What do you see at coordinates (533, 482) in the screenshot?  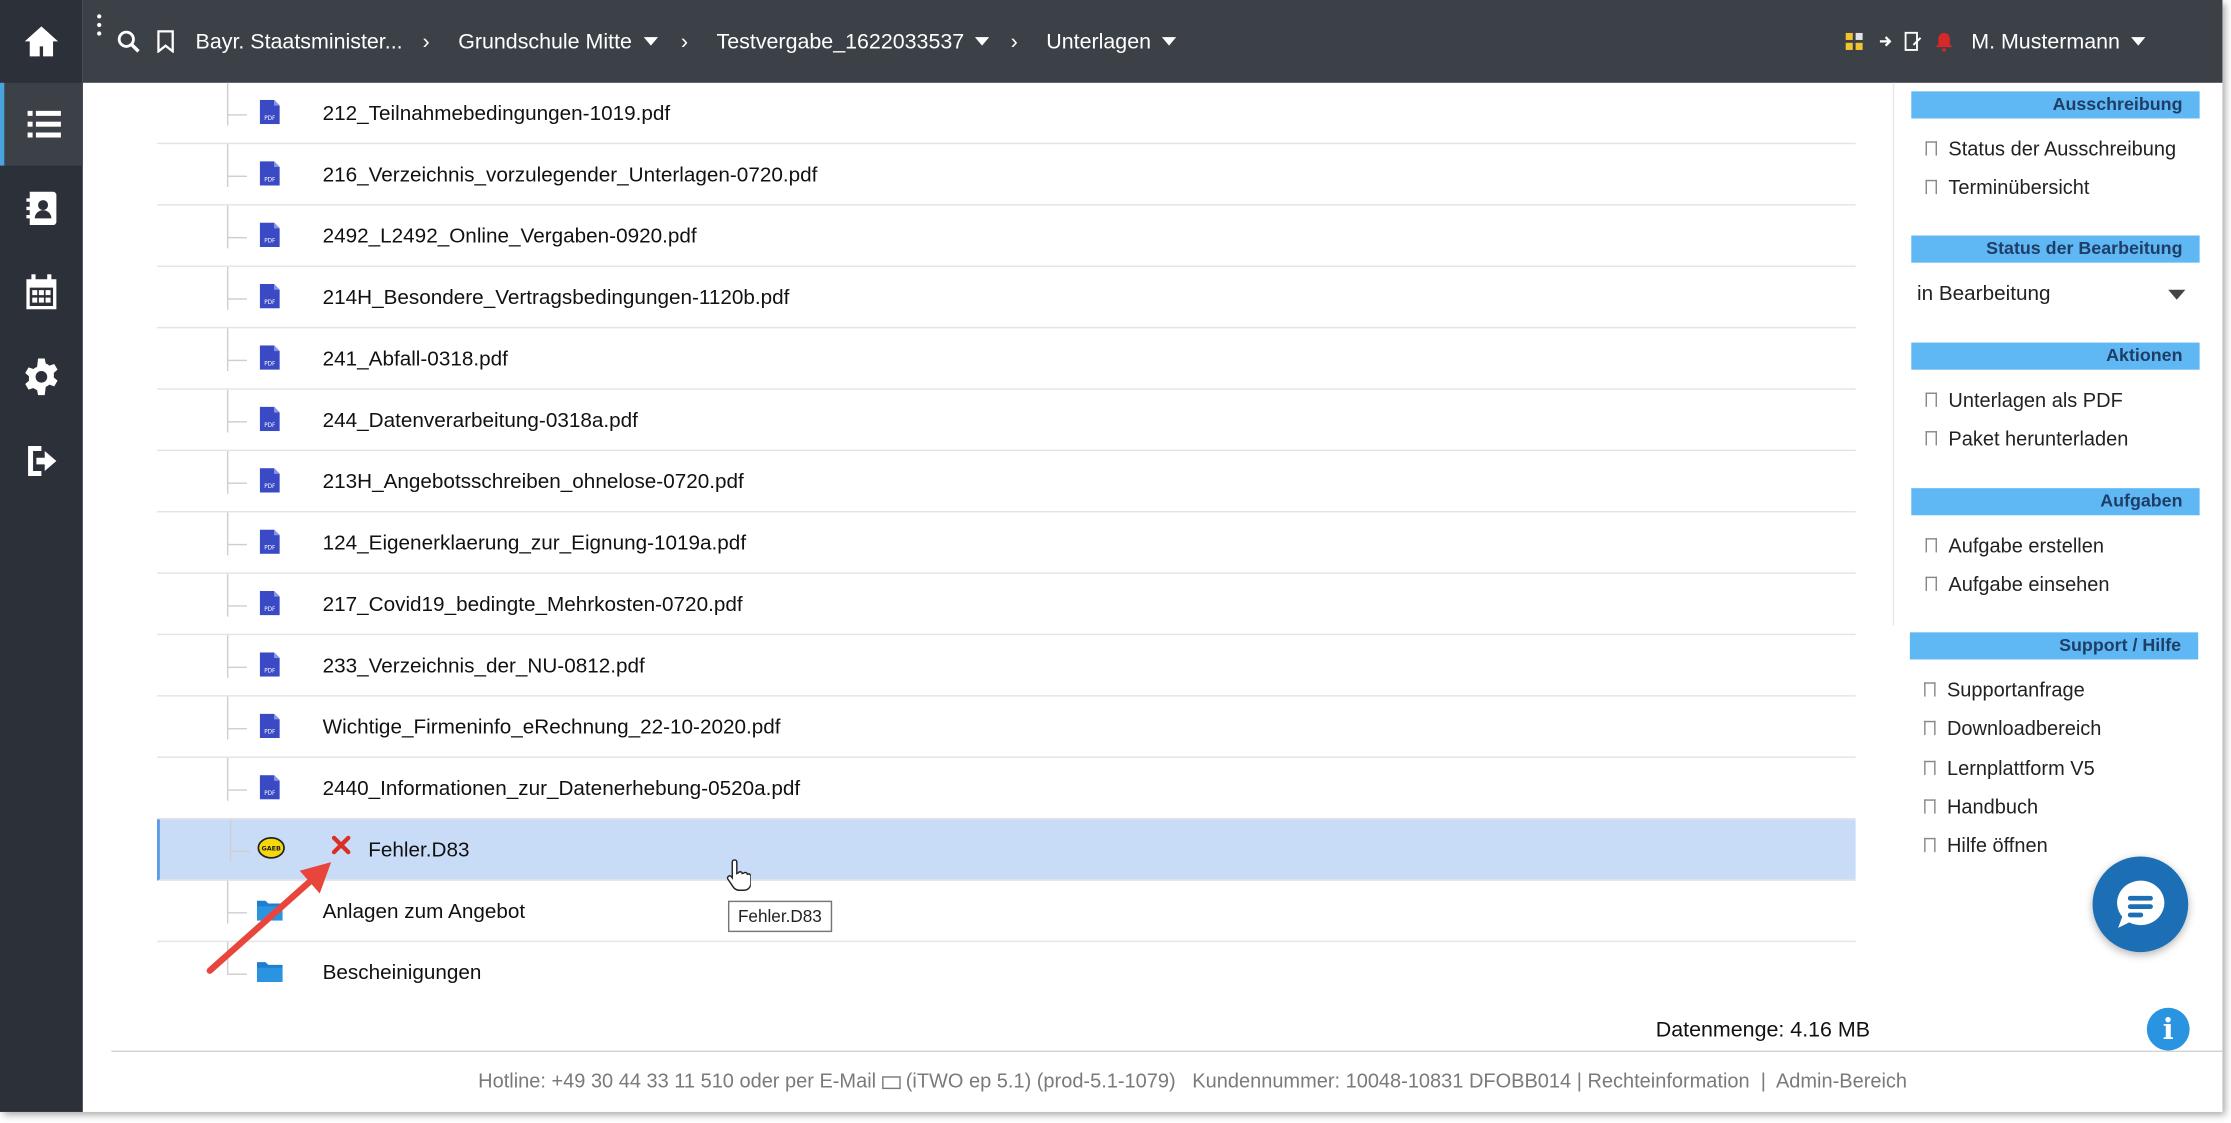 I see `file-name: 213H_Angebotsschreiben_ohnelose-0720.pdf` at bounding box center [533, 482].